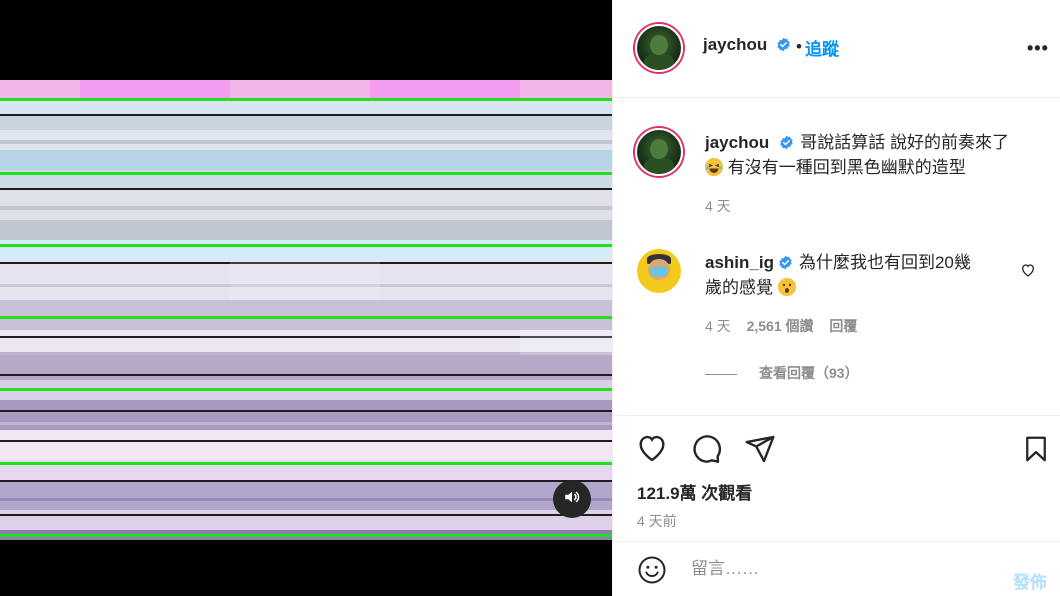  I want to click on comment-text-line1: 為什麼我也有回到20幾, so click(884, 262).